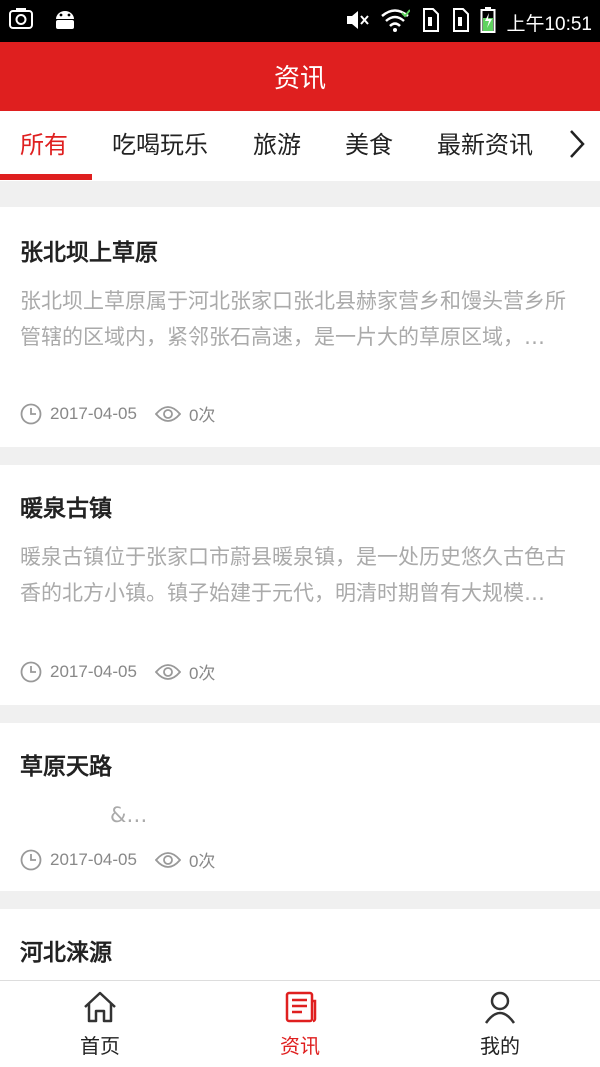 The width and height of the screenshot is (600, 1067). I want to click on tab-food-fun: 吃喝玩乐, so click(160, 146).